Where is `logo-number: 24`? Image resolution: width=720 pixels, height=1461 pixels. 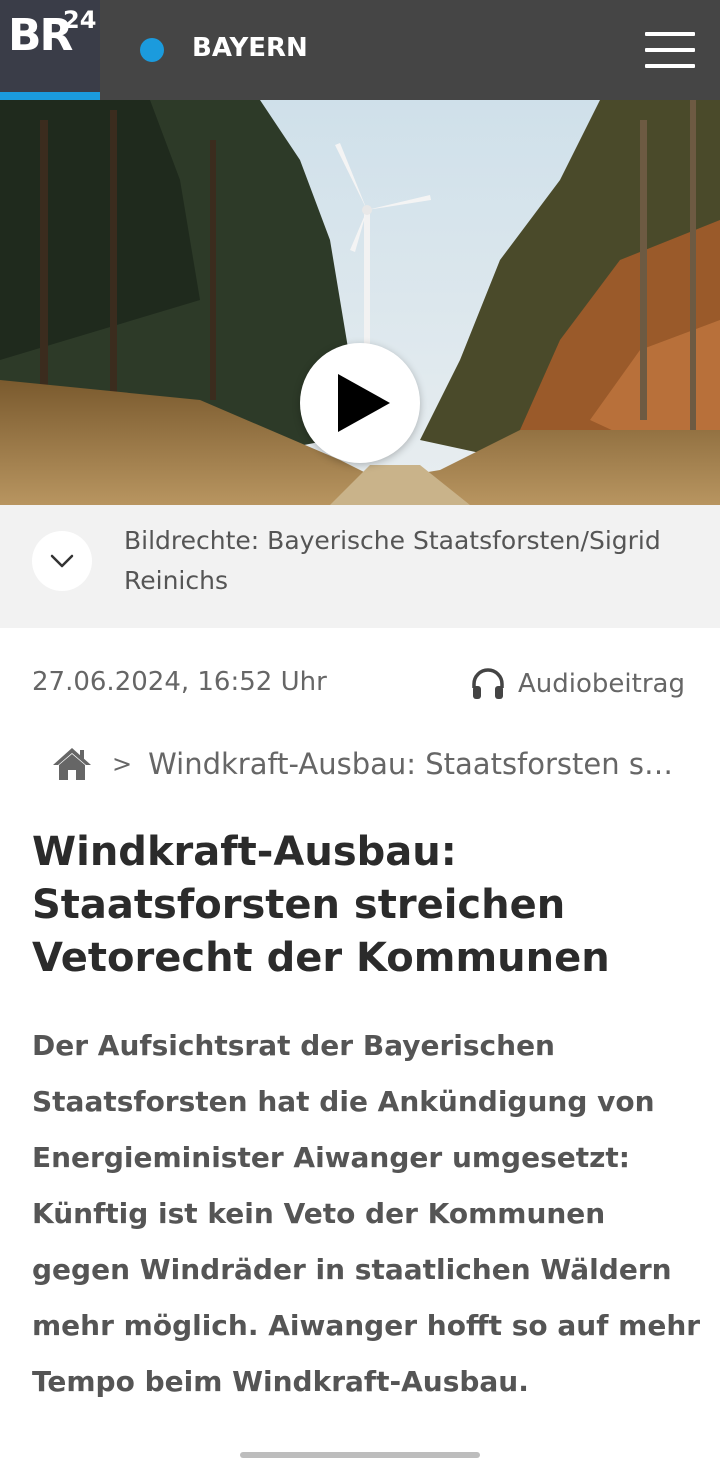
logo-number: 24 is located at coordinates (80, 20).